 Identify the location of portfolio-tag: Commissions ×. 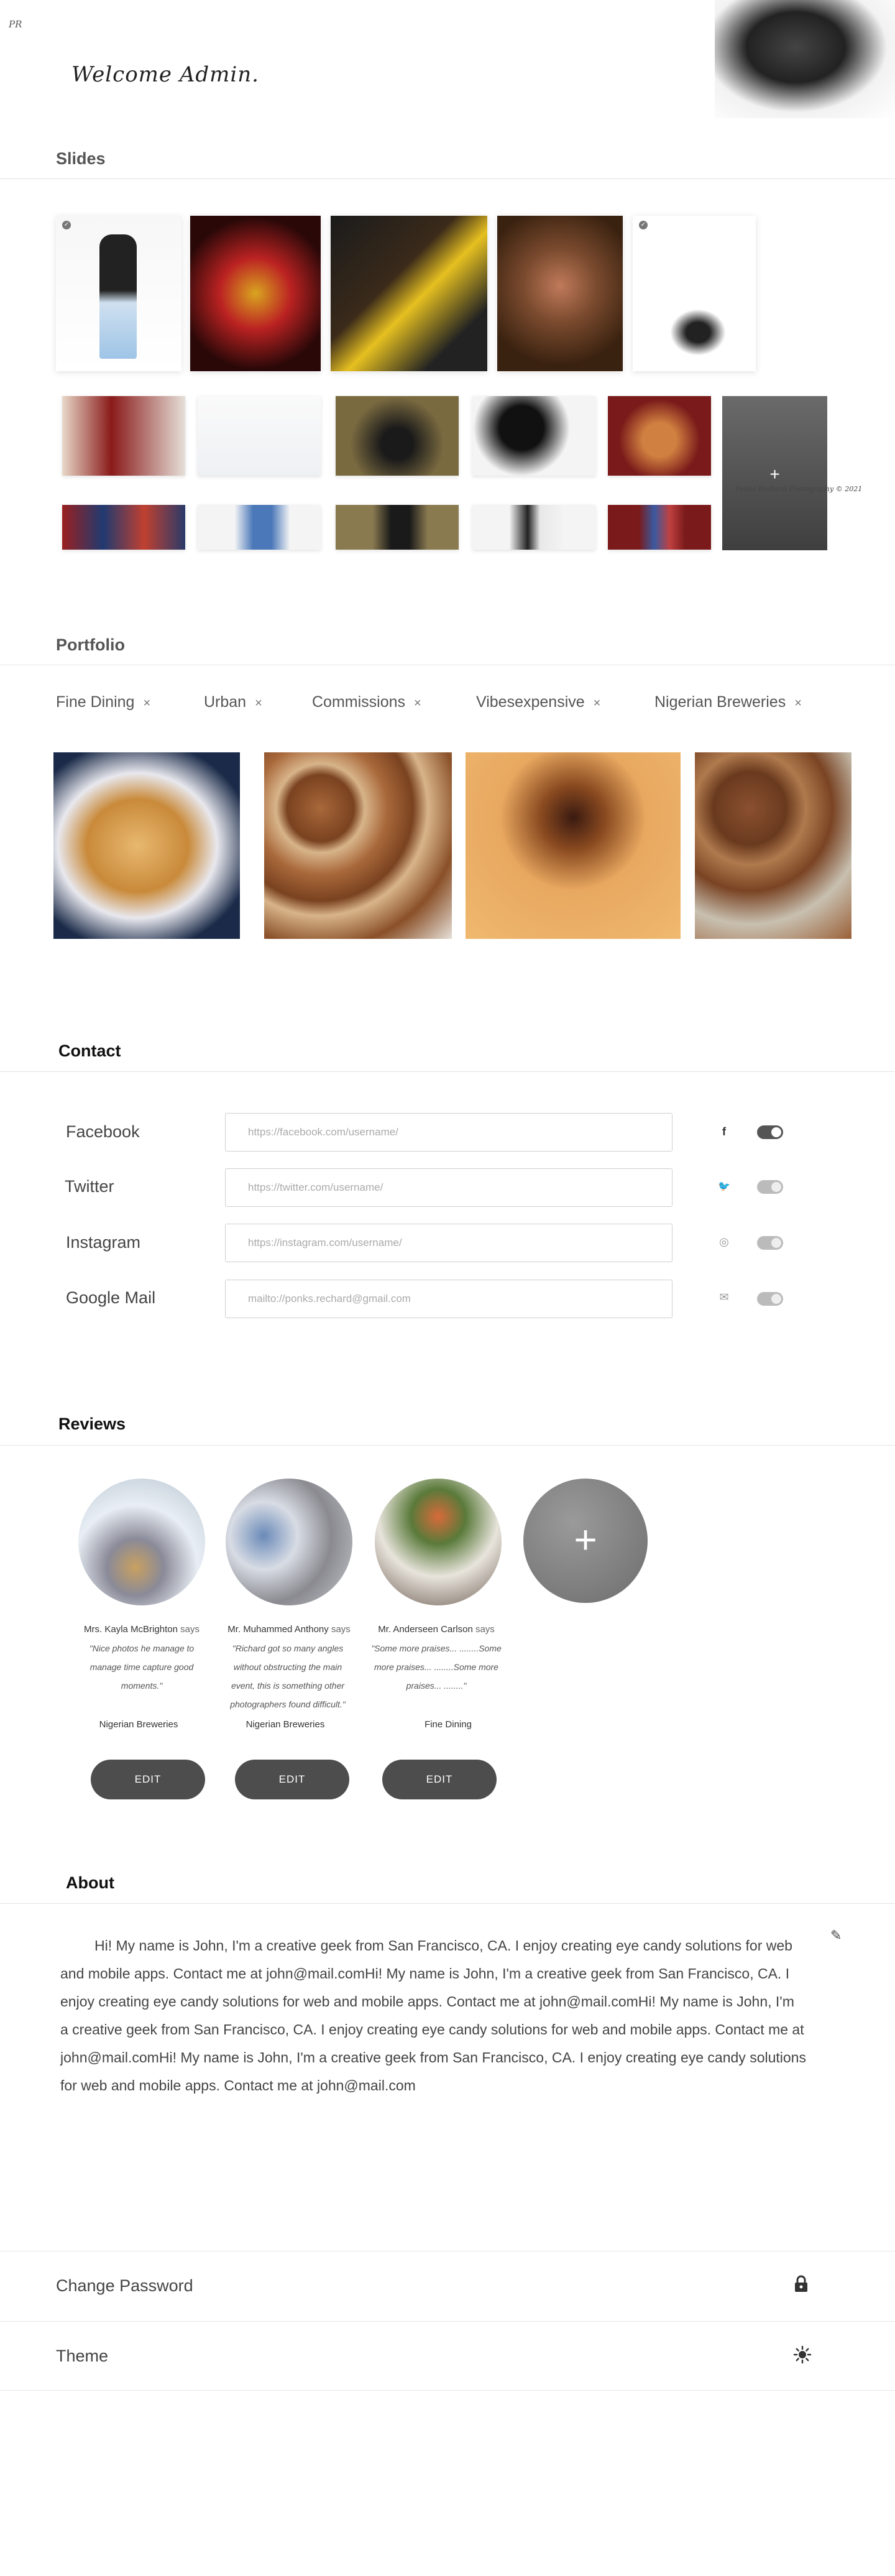
(367, 702).